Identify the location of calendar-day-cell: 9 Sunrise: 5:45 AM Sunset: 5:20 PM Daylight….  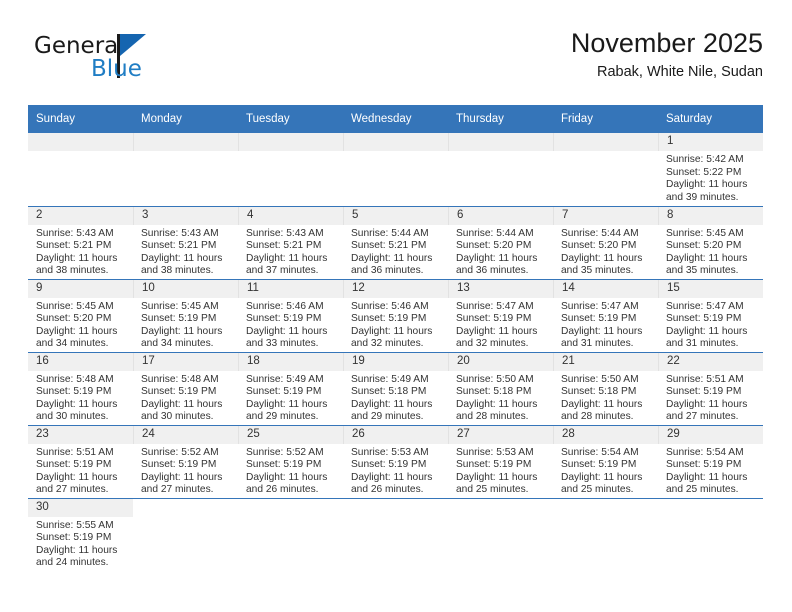
(80, 316).